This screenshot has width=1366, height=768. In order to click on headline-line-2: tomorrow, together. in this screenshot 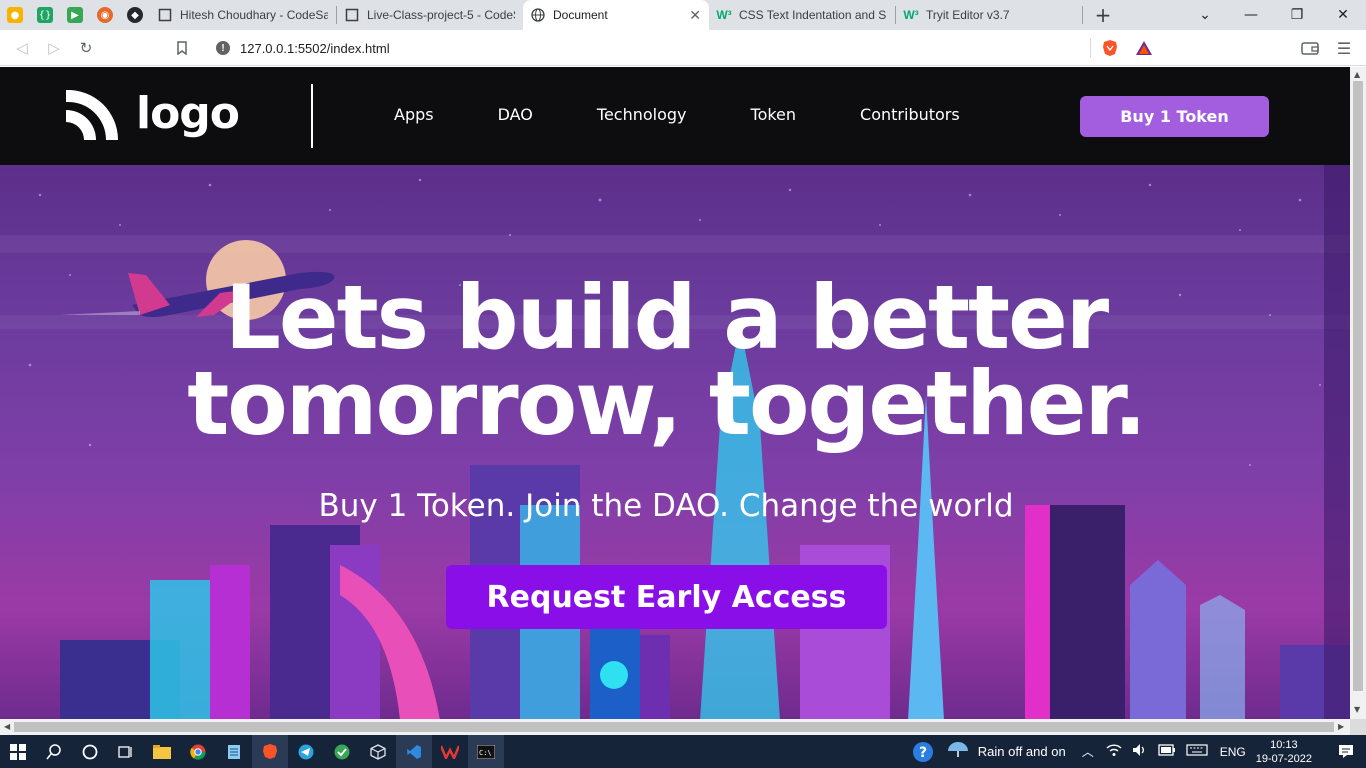, I will do `click(667, 403)`.